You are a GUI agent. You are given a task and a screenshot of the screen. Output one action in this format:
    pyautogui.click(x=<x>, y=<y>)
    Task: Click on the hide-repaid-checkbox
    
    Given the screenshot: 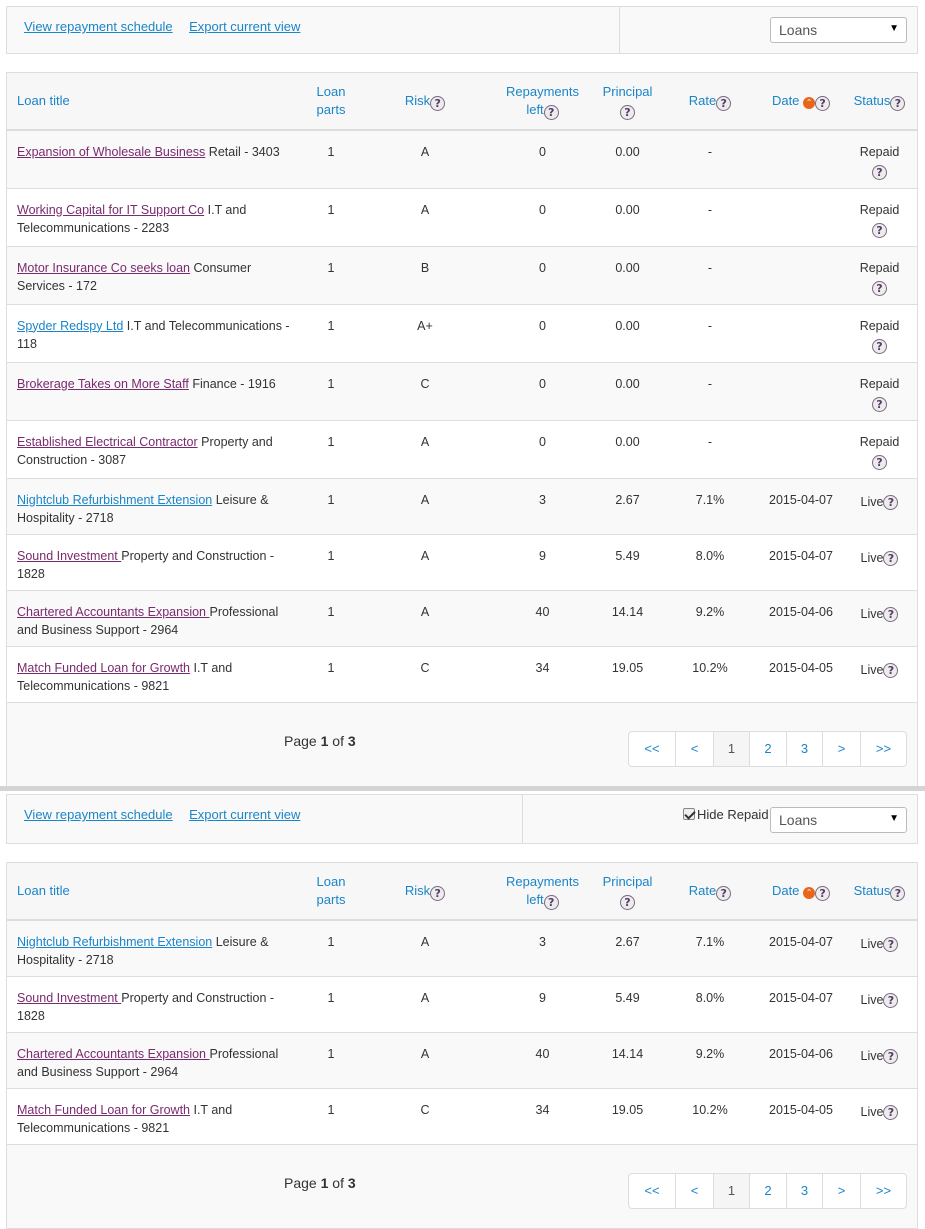 What is the action you would take?
    pyautogui.click(x=689, y=814)
    